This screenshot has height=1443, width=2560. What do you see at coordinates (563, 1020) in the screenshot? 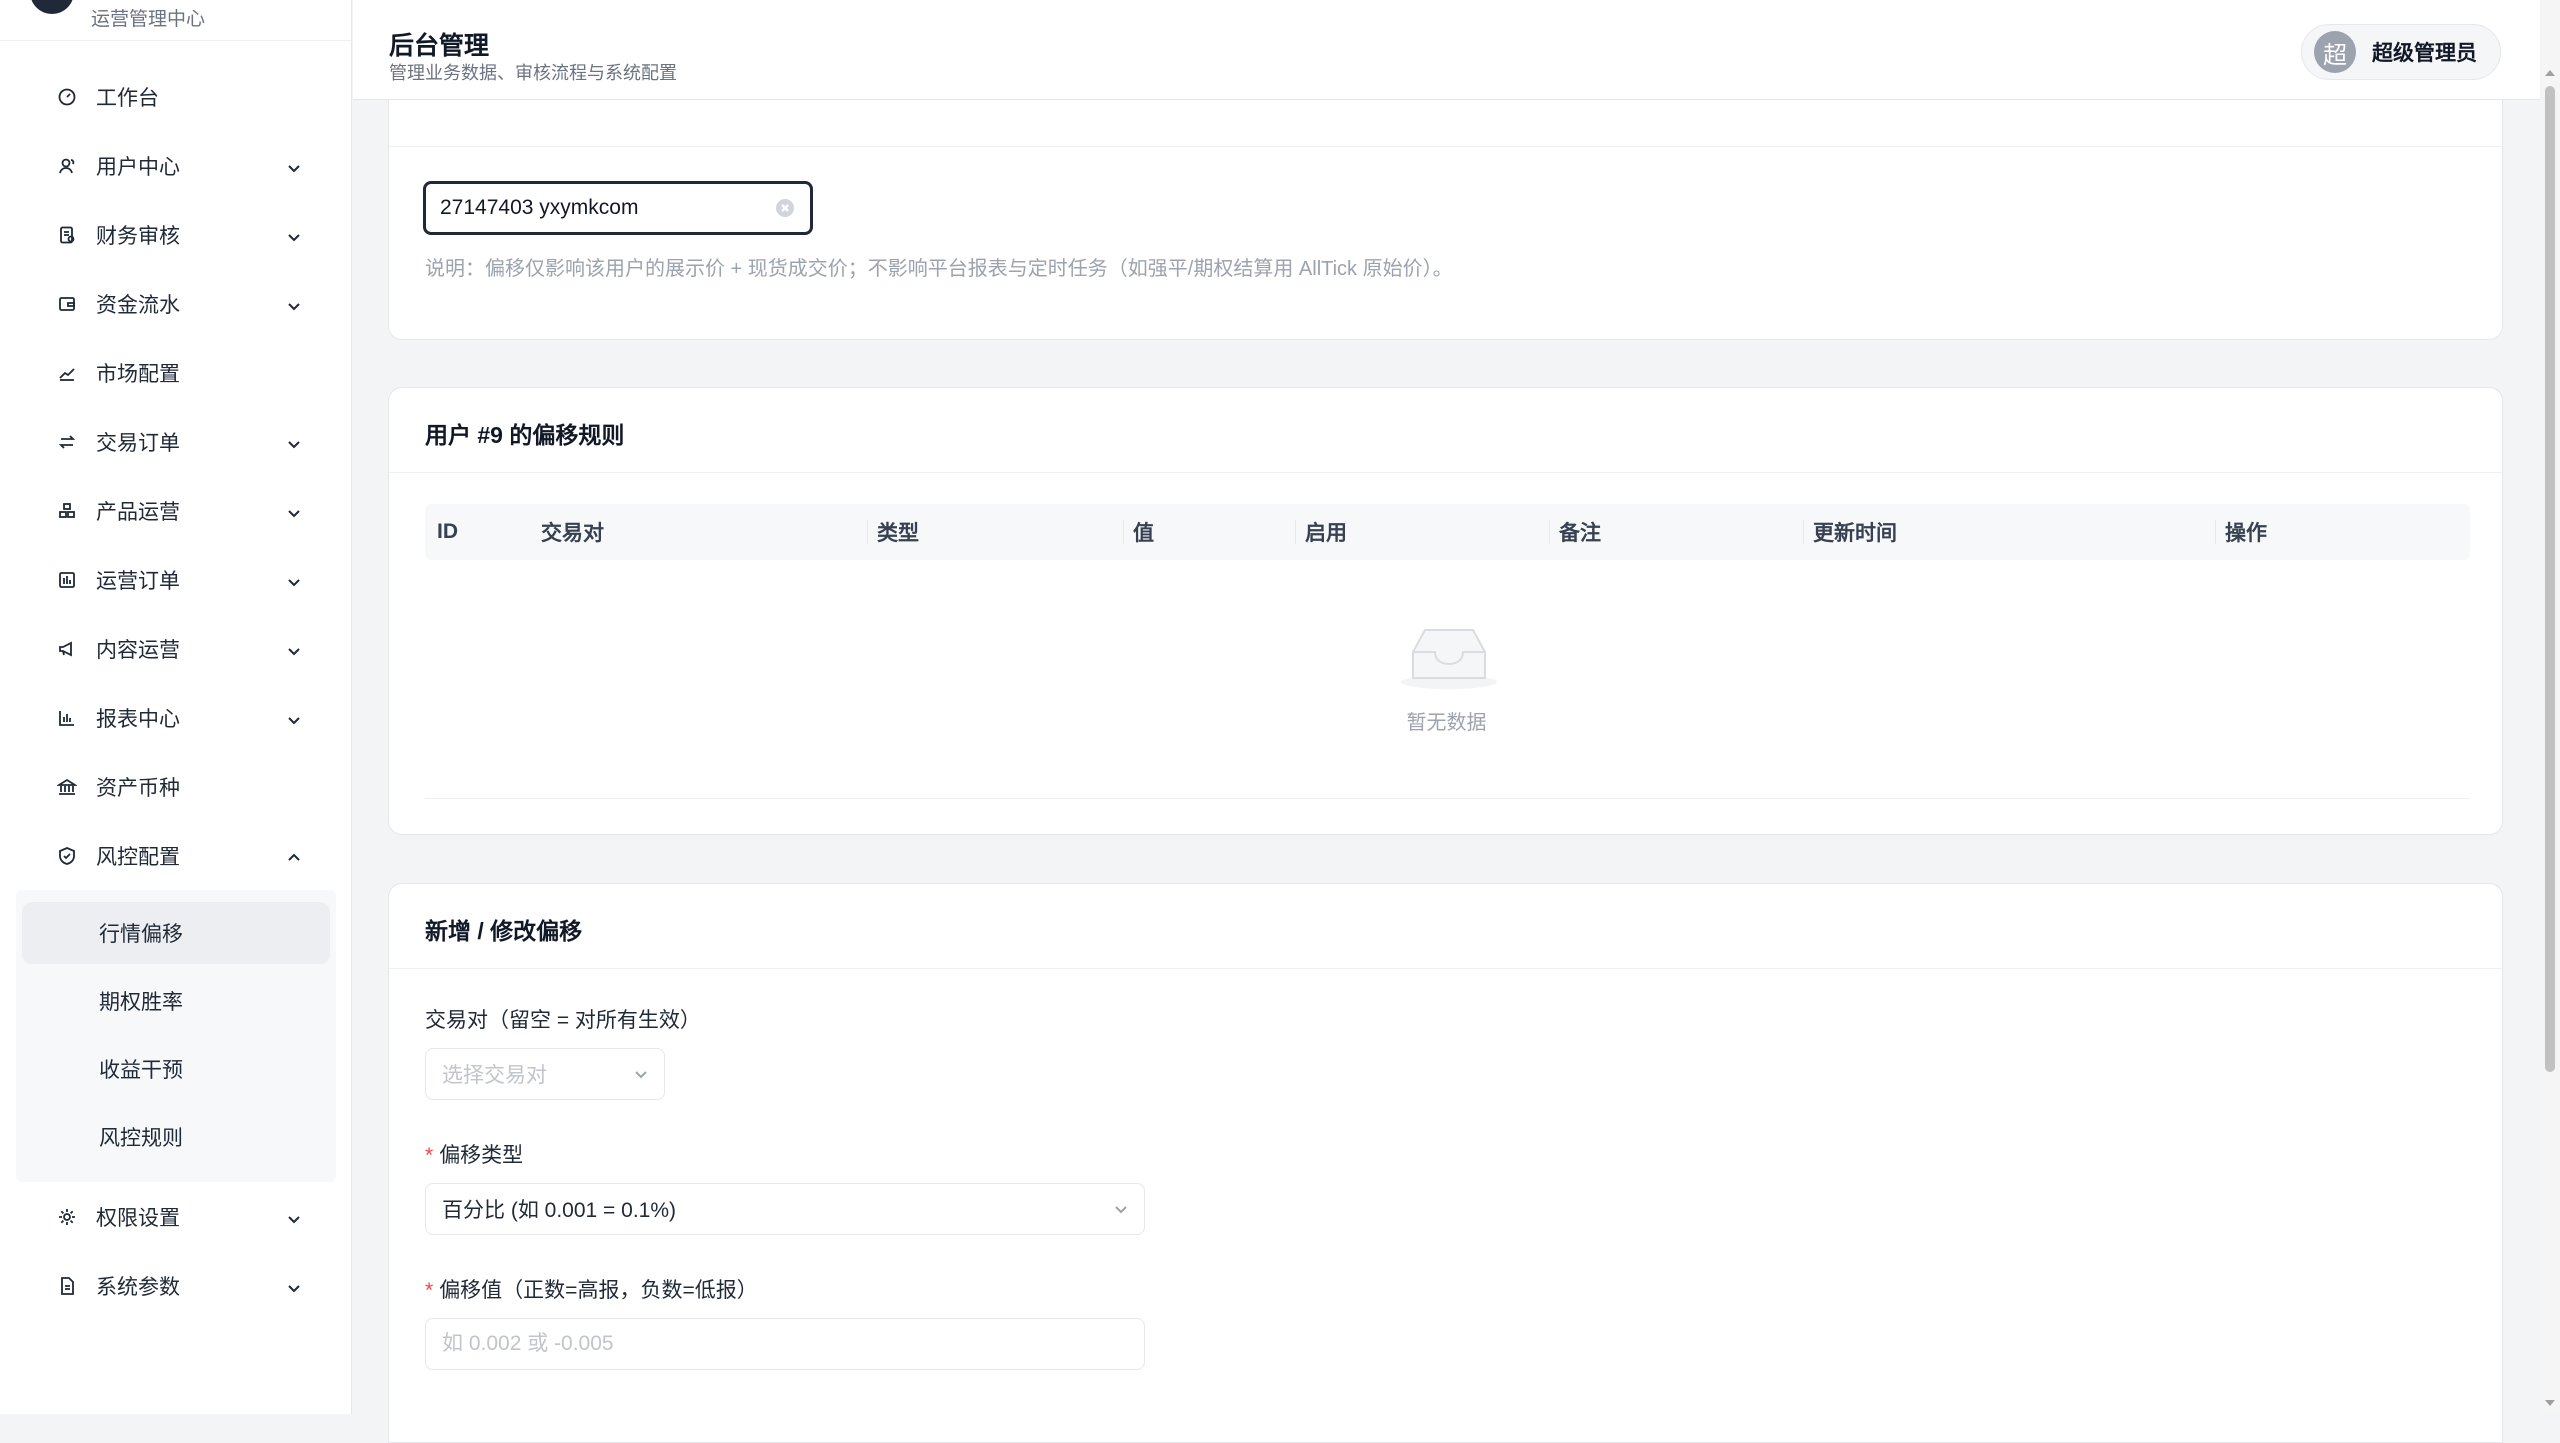
I see `pair-label: 交易对（留空 = 对所有生效）` at bounding box center [563, 1020].